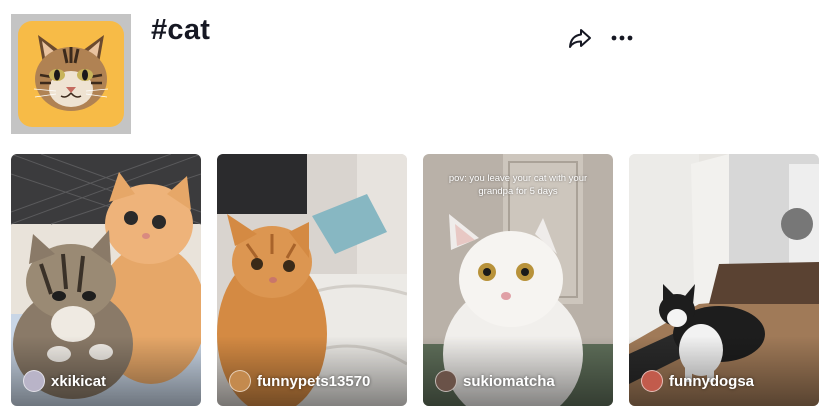 The height and width of the screenshot is (414, 828). I want to click on more-options-button, so click(622, 38).